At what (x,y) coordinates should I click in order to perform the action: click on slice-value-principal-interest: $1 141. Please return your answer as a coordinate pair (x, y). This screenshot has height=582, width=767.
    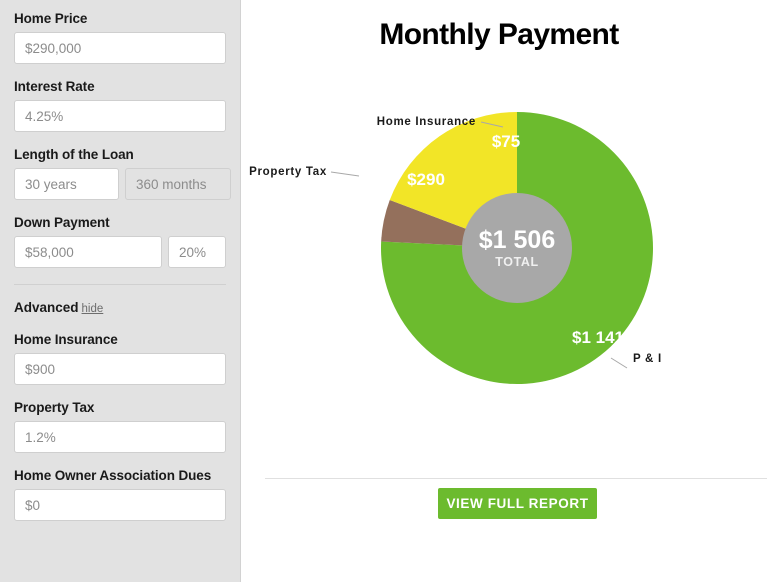
    Looking at the image, I should click on (598, 337).